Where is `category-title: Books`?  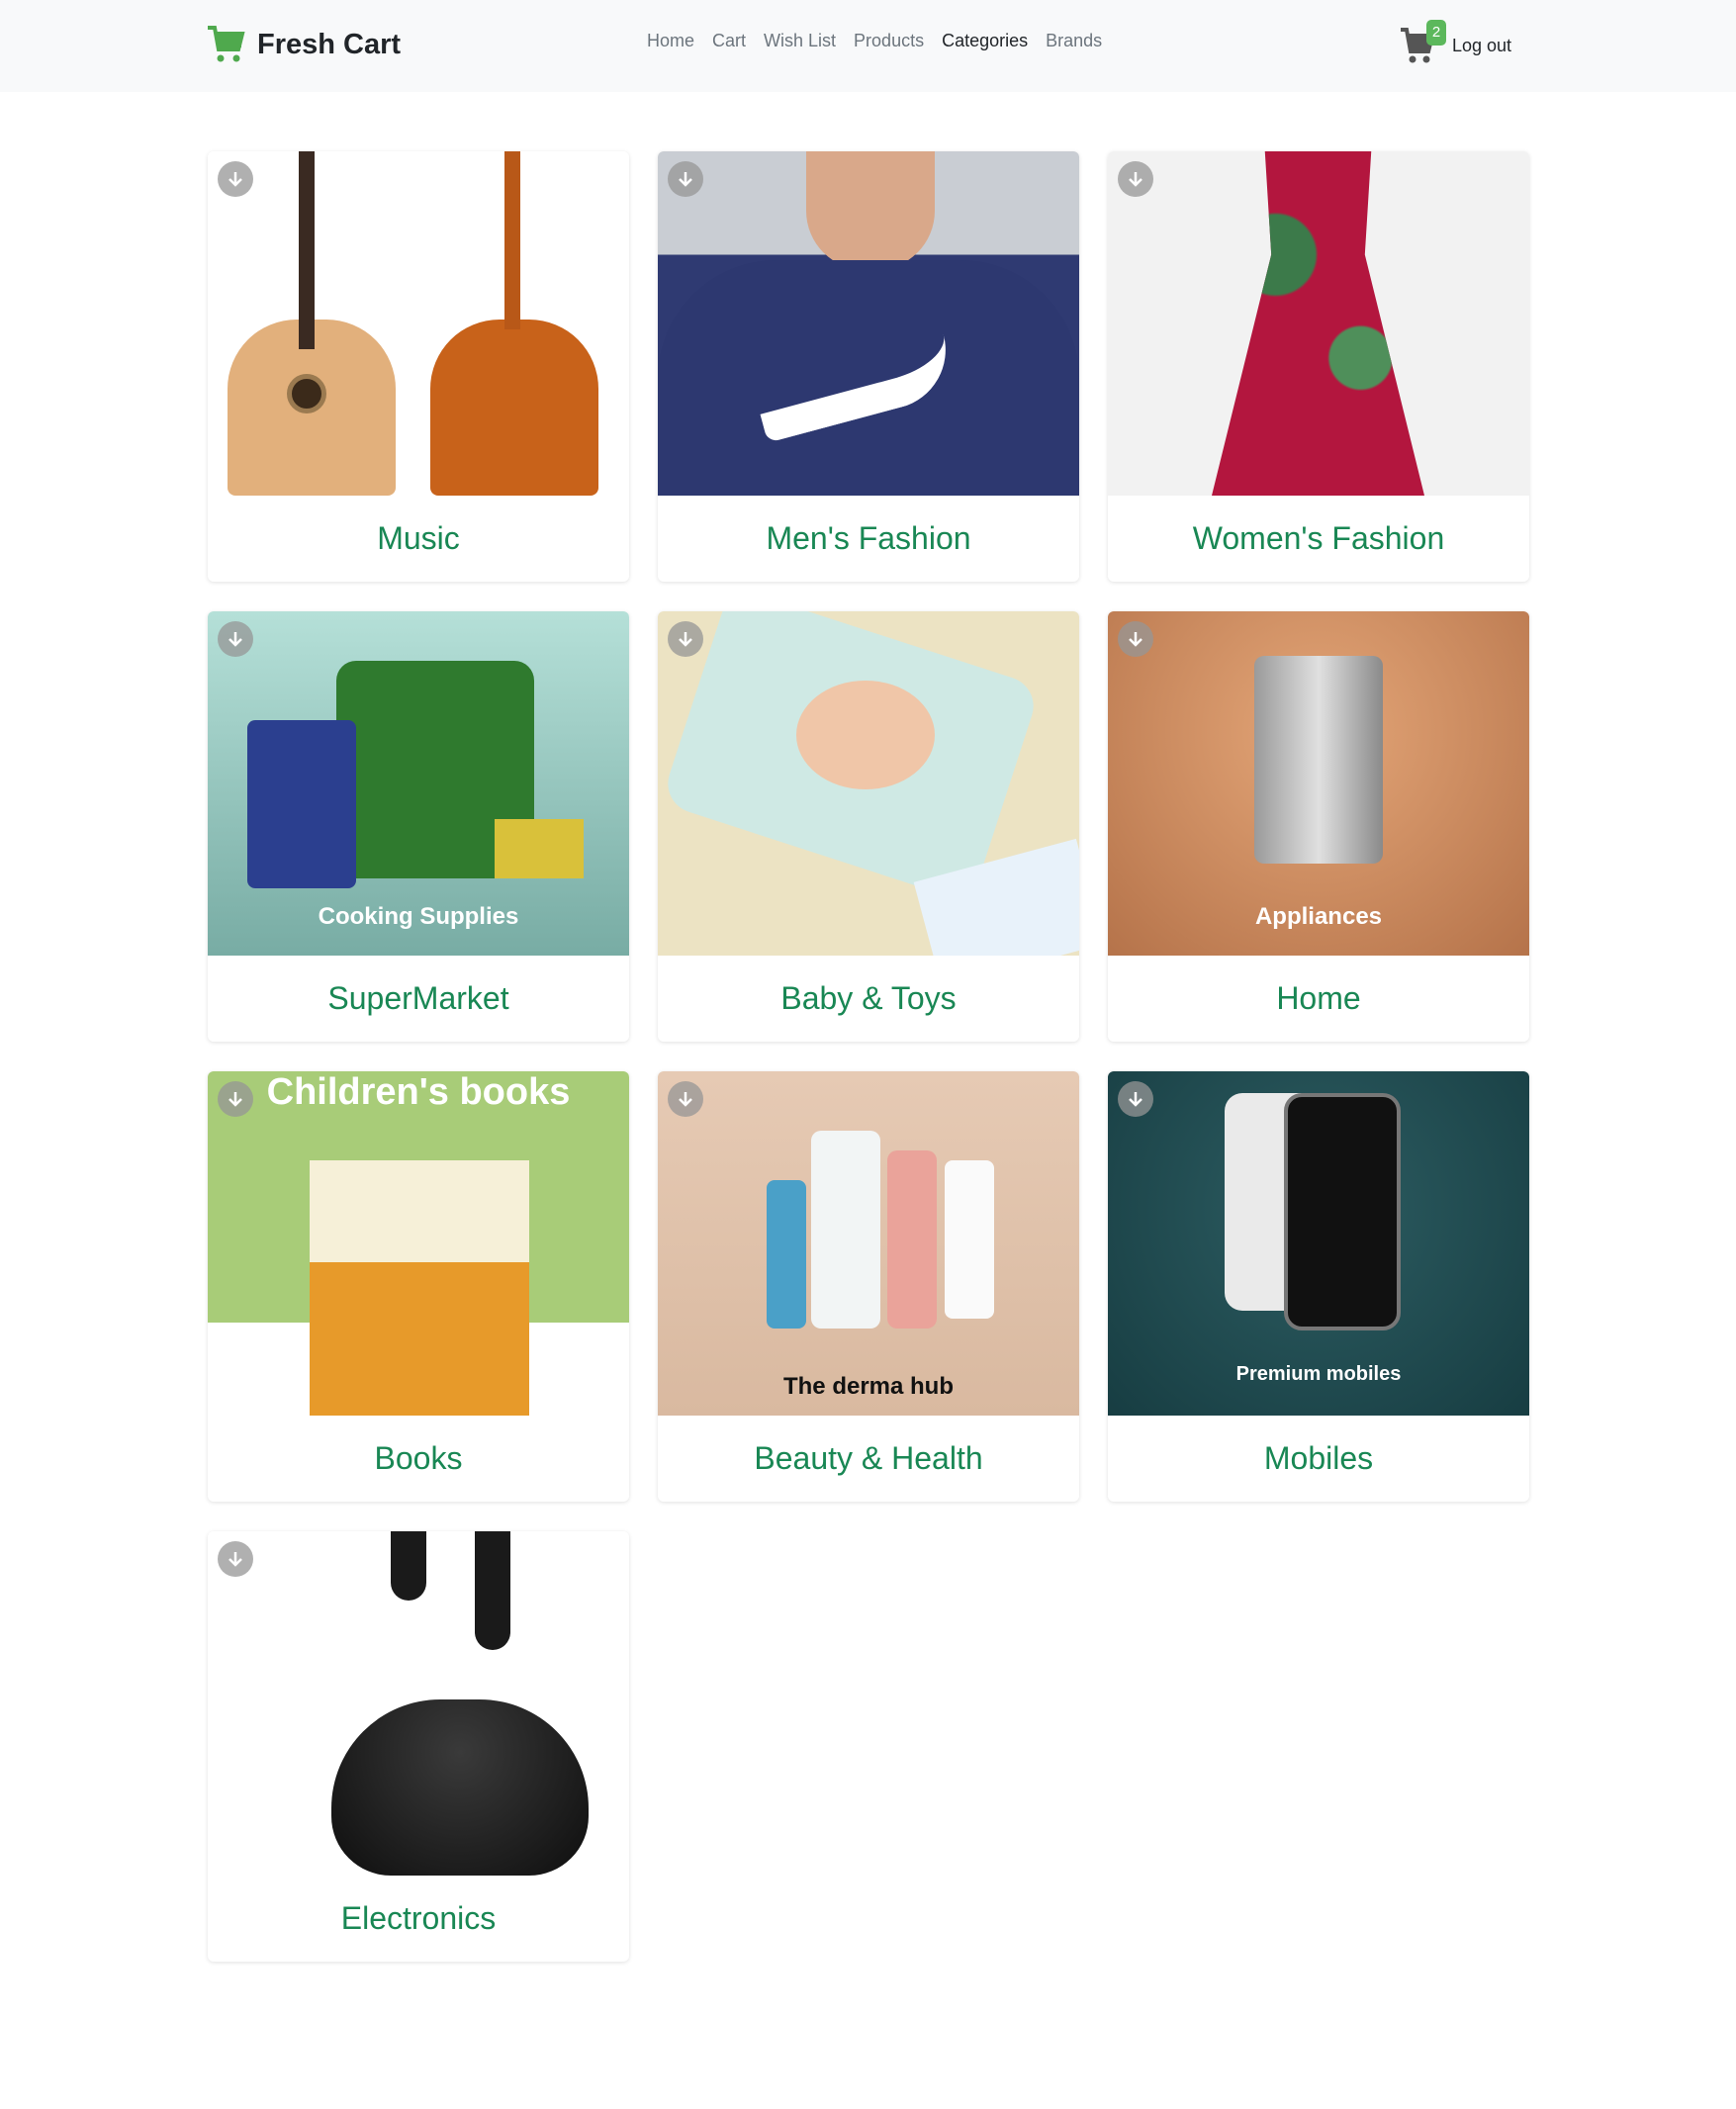
category-title: Books is located at coordinates (418, 1458).